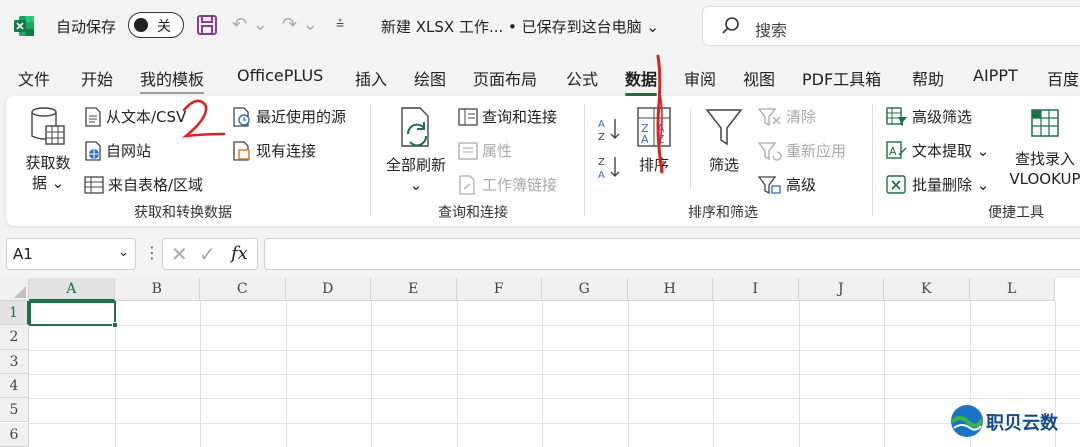 Image resolution: width=1080 pixels, height=447 pixels. What do you see at coordinates (1063, 78) in the screenshot?
I see `tab-baidu: 百度` at bounding box center [1063, 78].